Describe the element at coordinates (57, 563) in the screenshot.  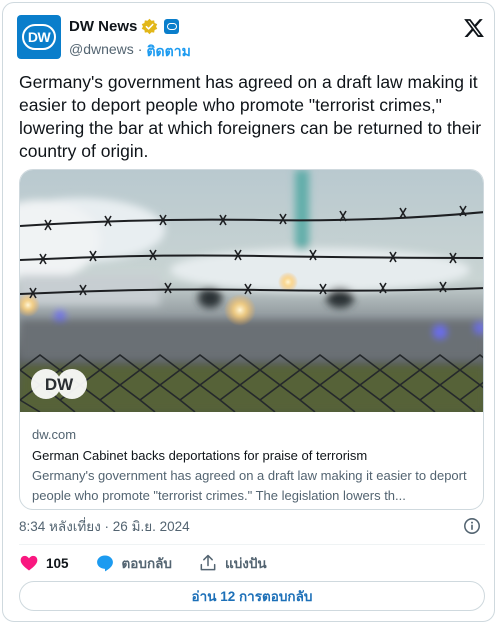
I see `like-count: 105` at that location.